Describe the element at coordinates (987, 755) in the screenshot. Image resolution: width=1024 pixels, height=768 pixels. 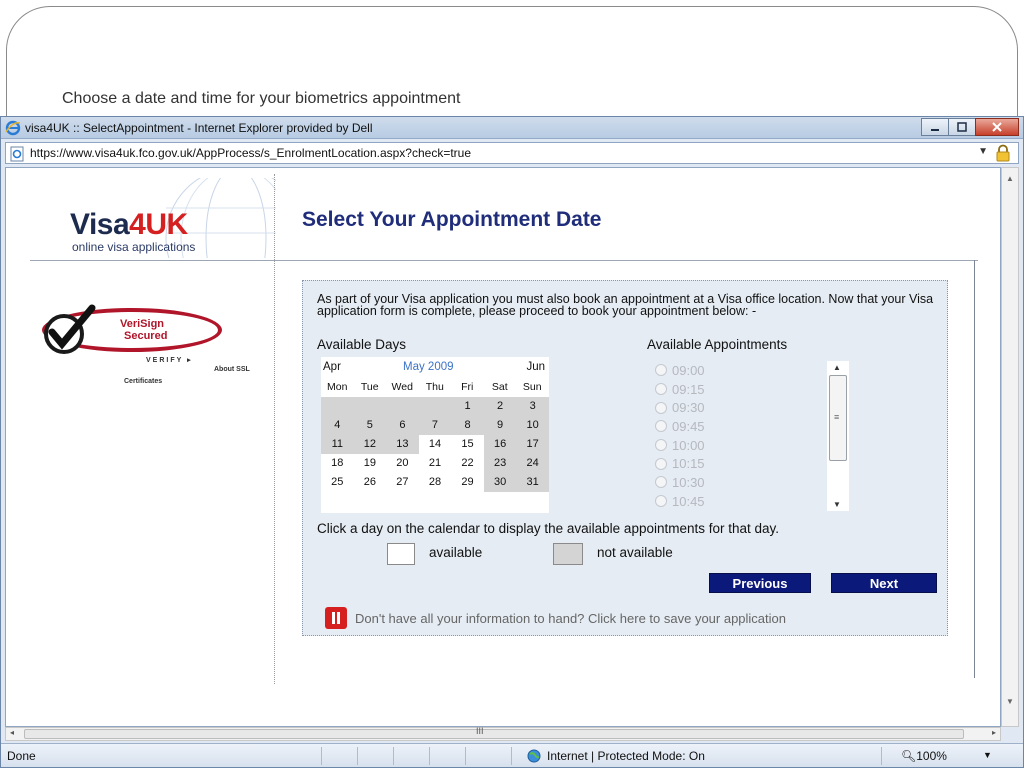
I see `zoom-dropdown-icon: ▼` at that location.